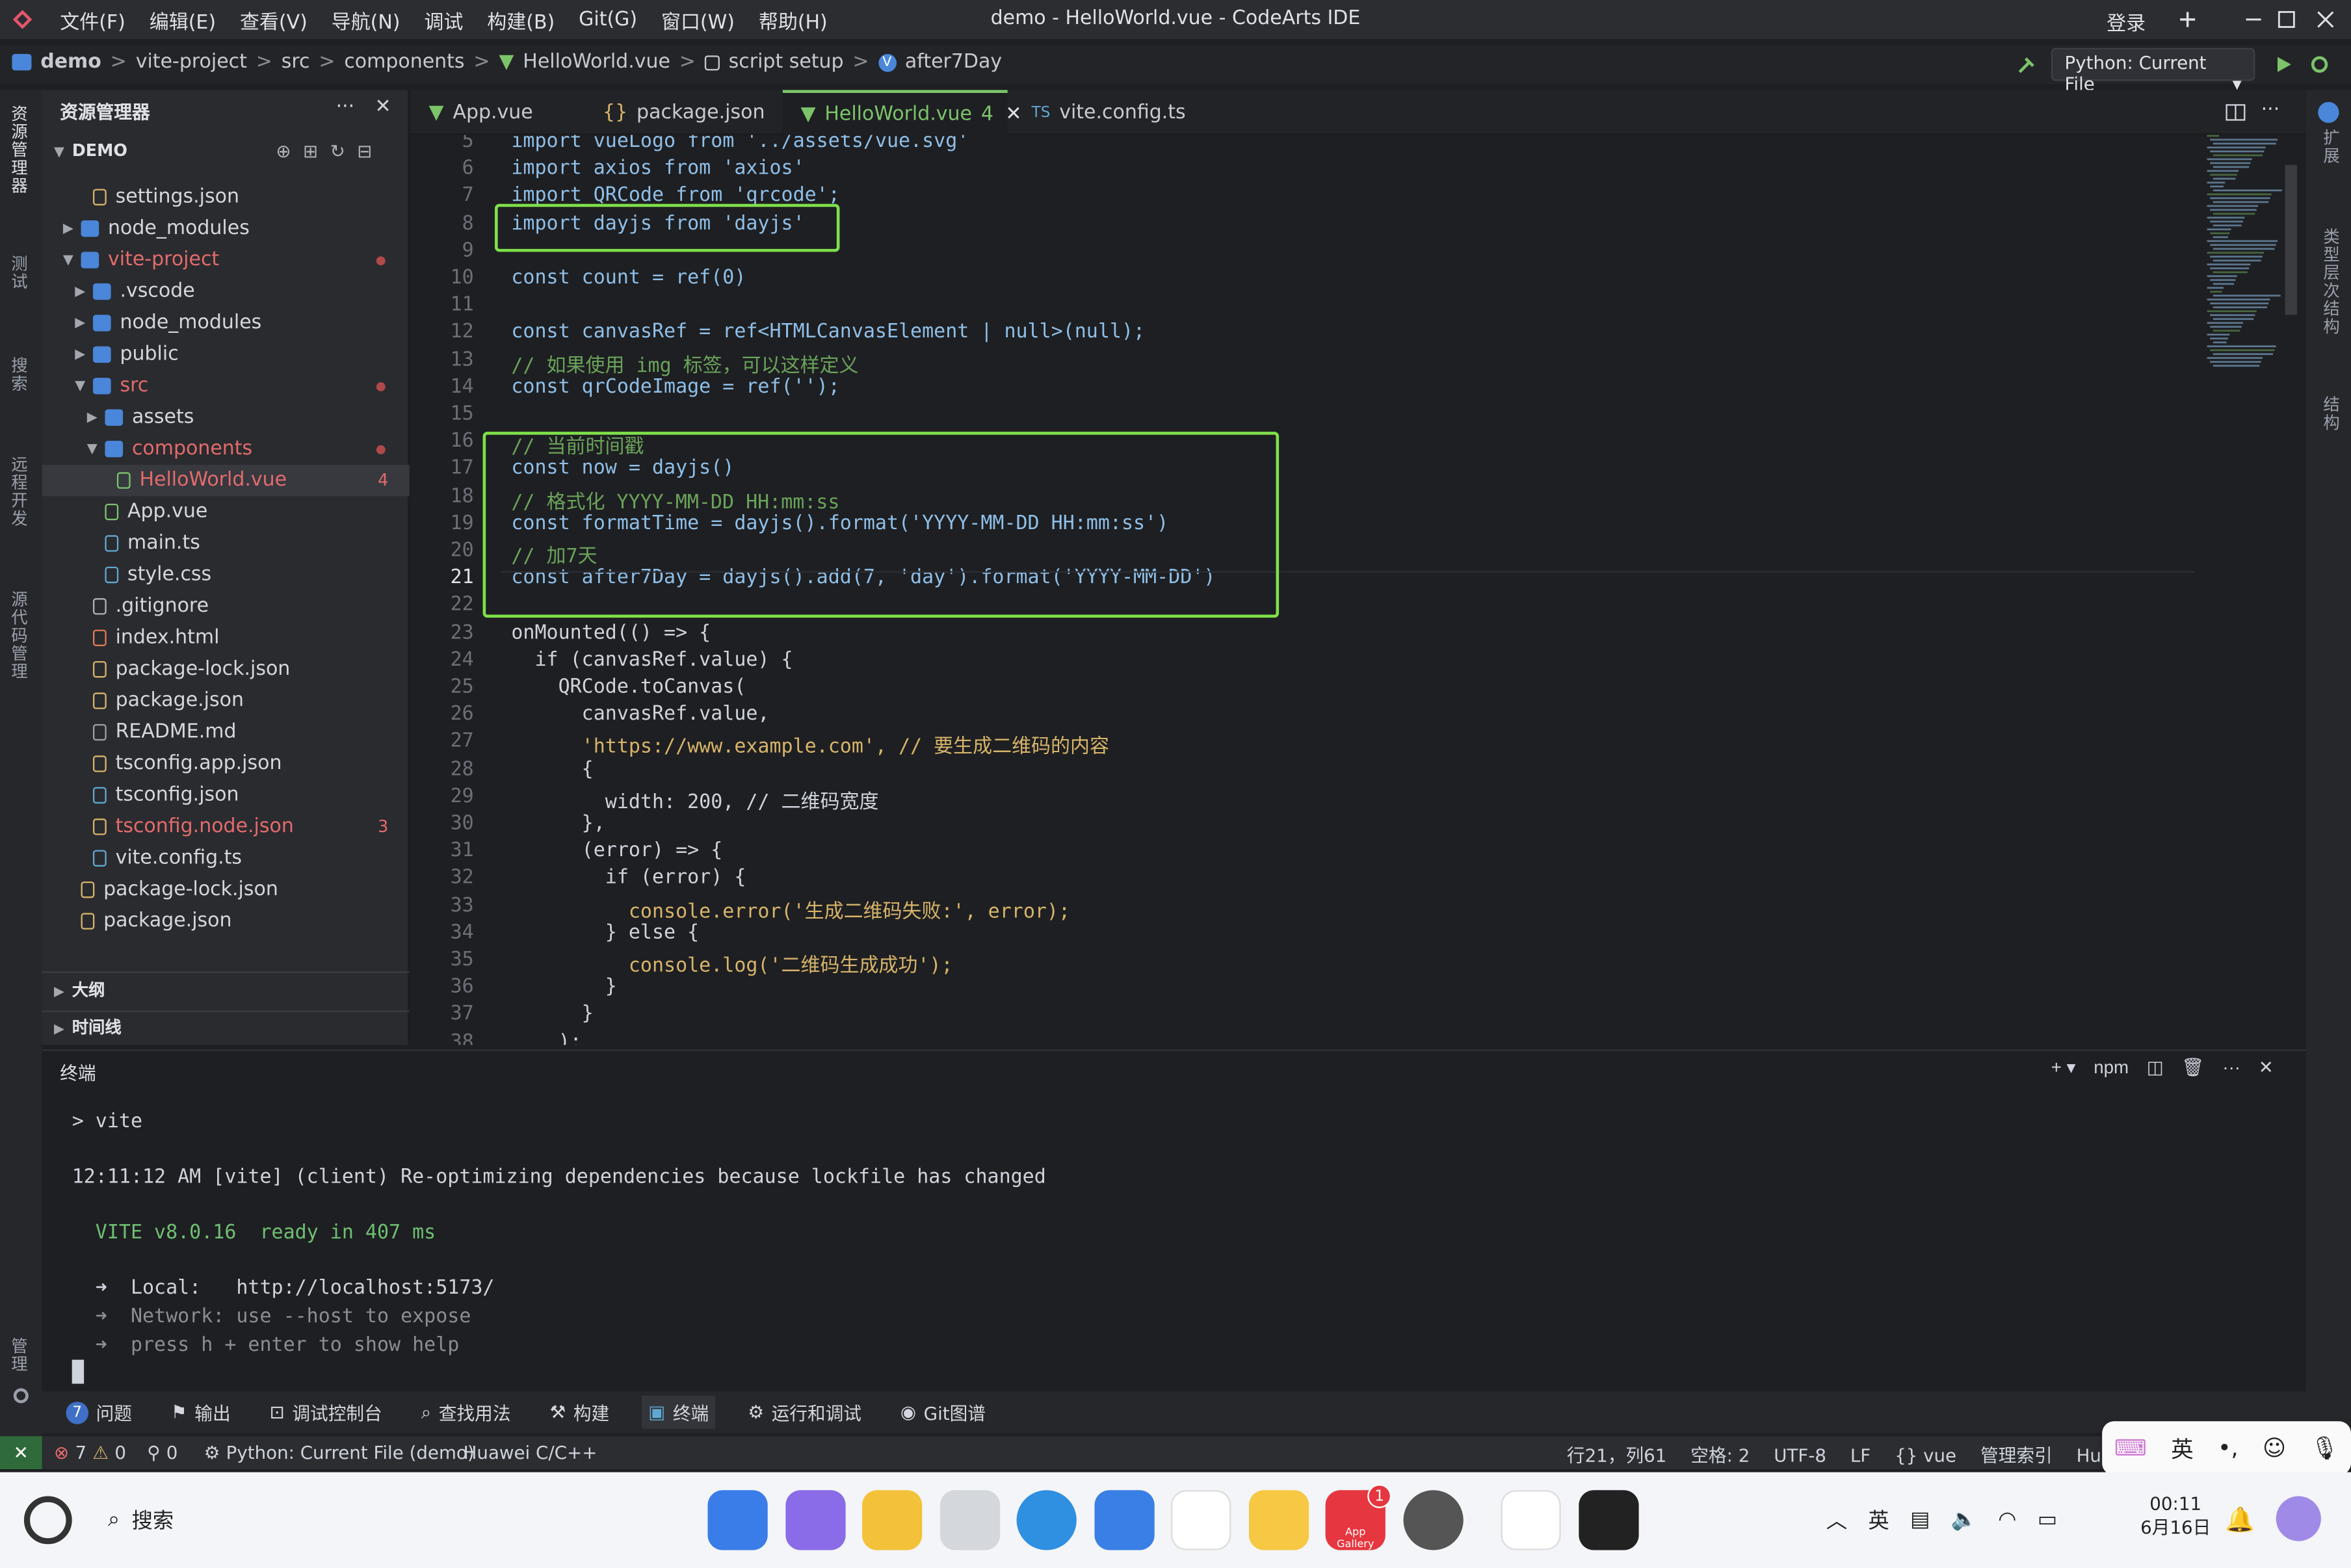  I want to click on tree-item: main.ts, so click(226, 543).